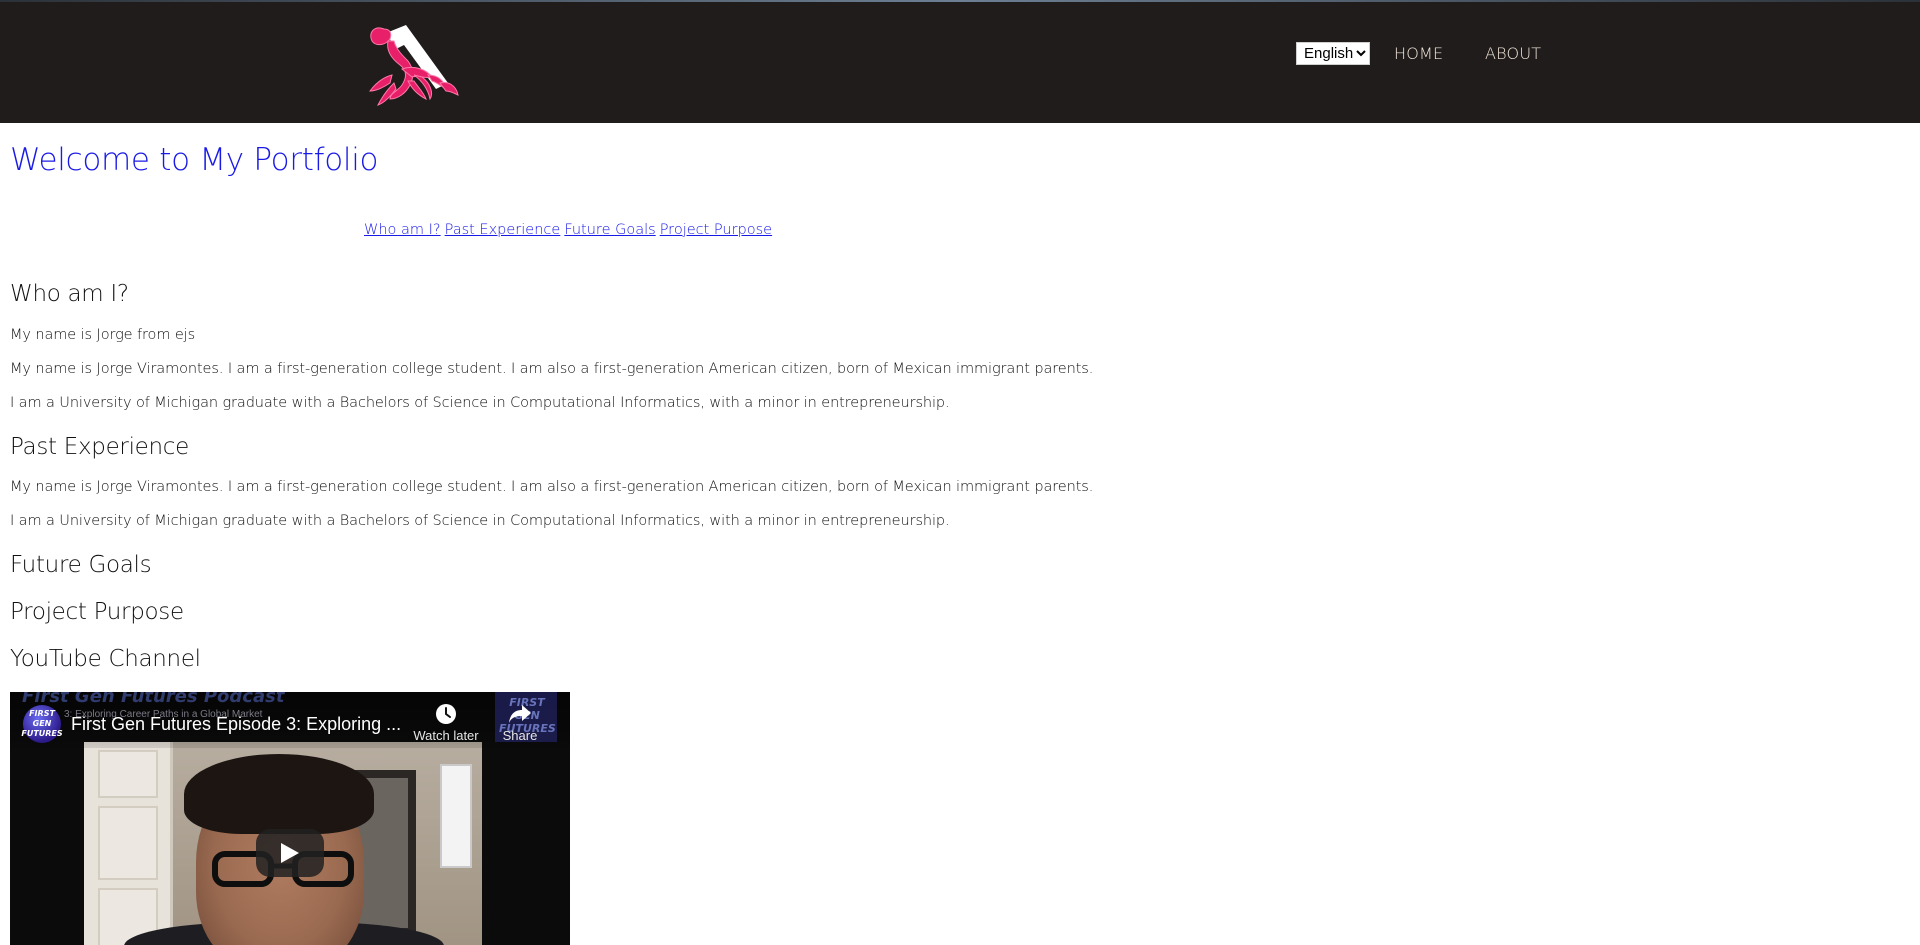 This screenshot has height=945, width=1920. I want to click on language-select: English, so click(1333, 53).